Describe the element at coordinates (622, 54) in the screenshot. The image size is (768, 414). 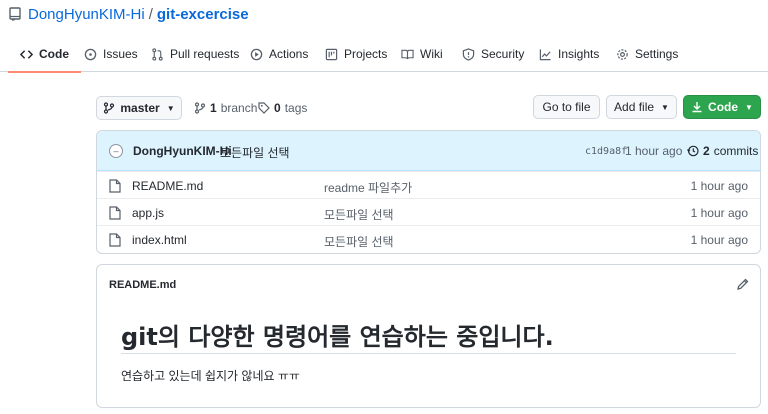
I see `gear-icon` at that location.